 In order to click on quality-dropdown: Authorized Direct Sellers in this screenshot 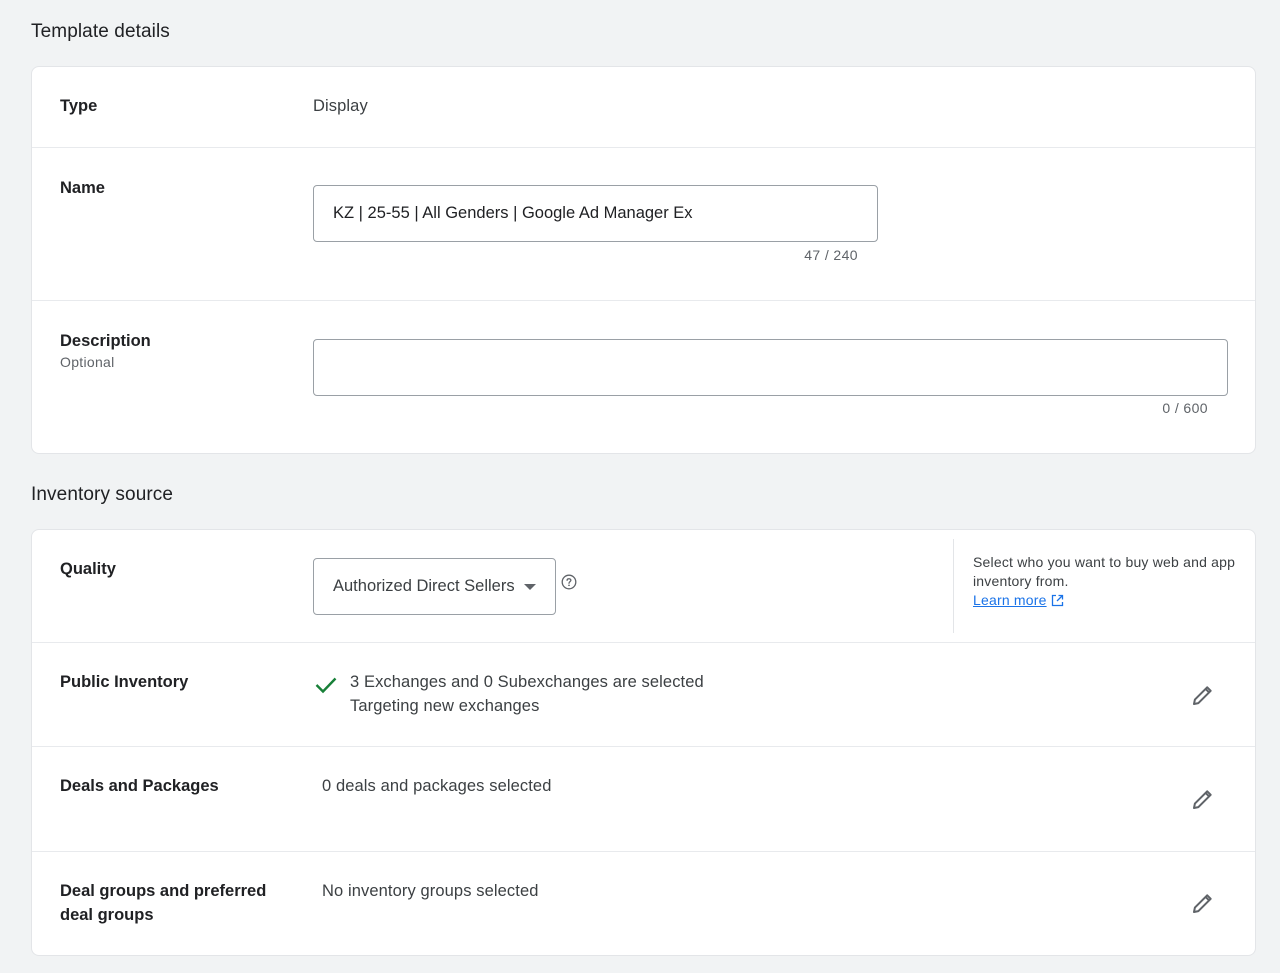, I will do `click(434, 586)`.